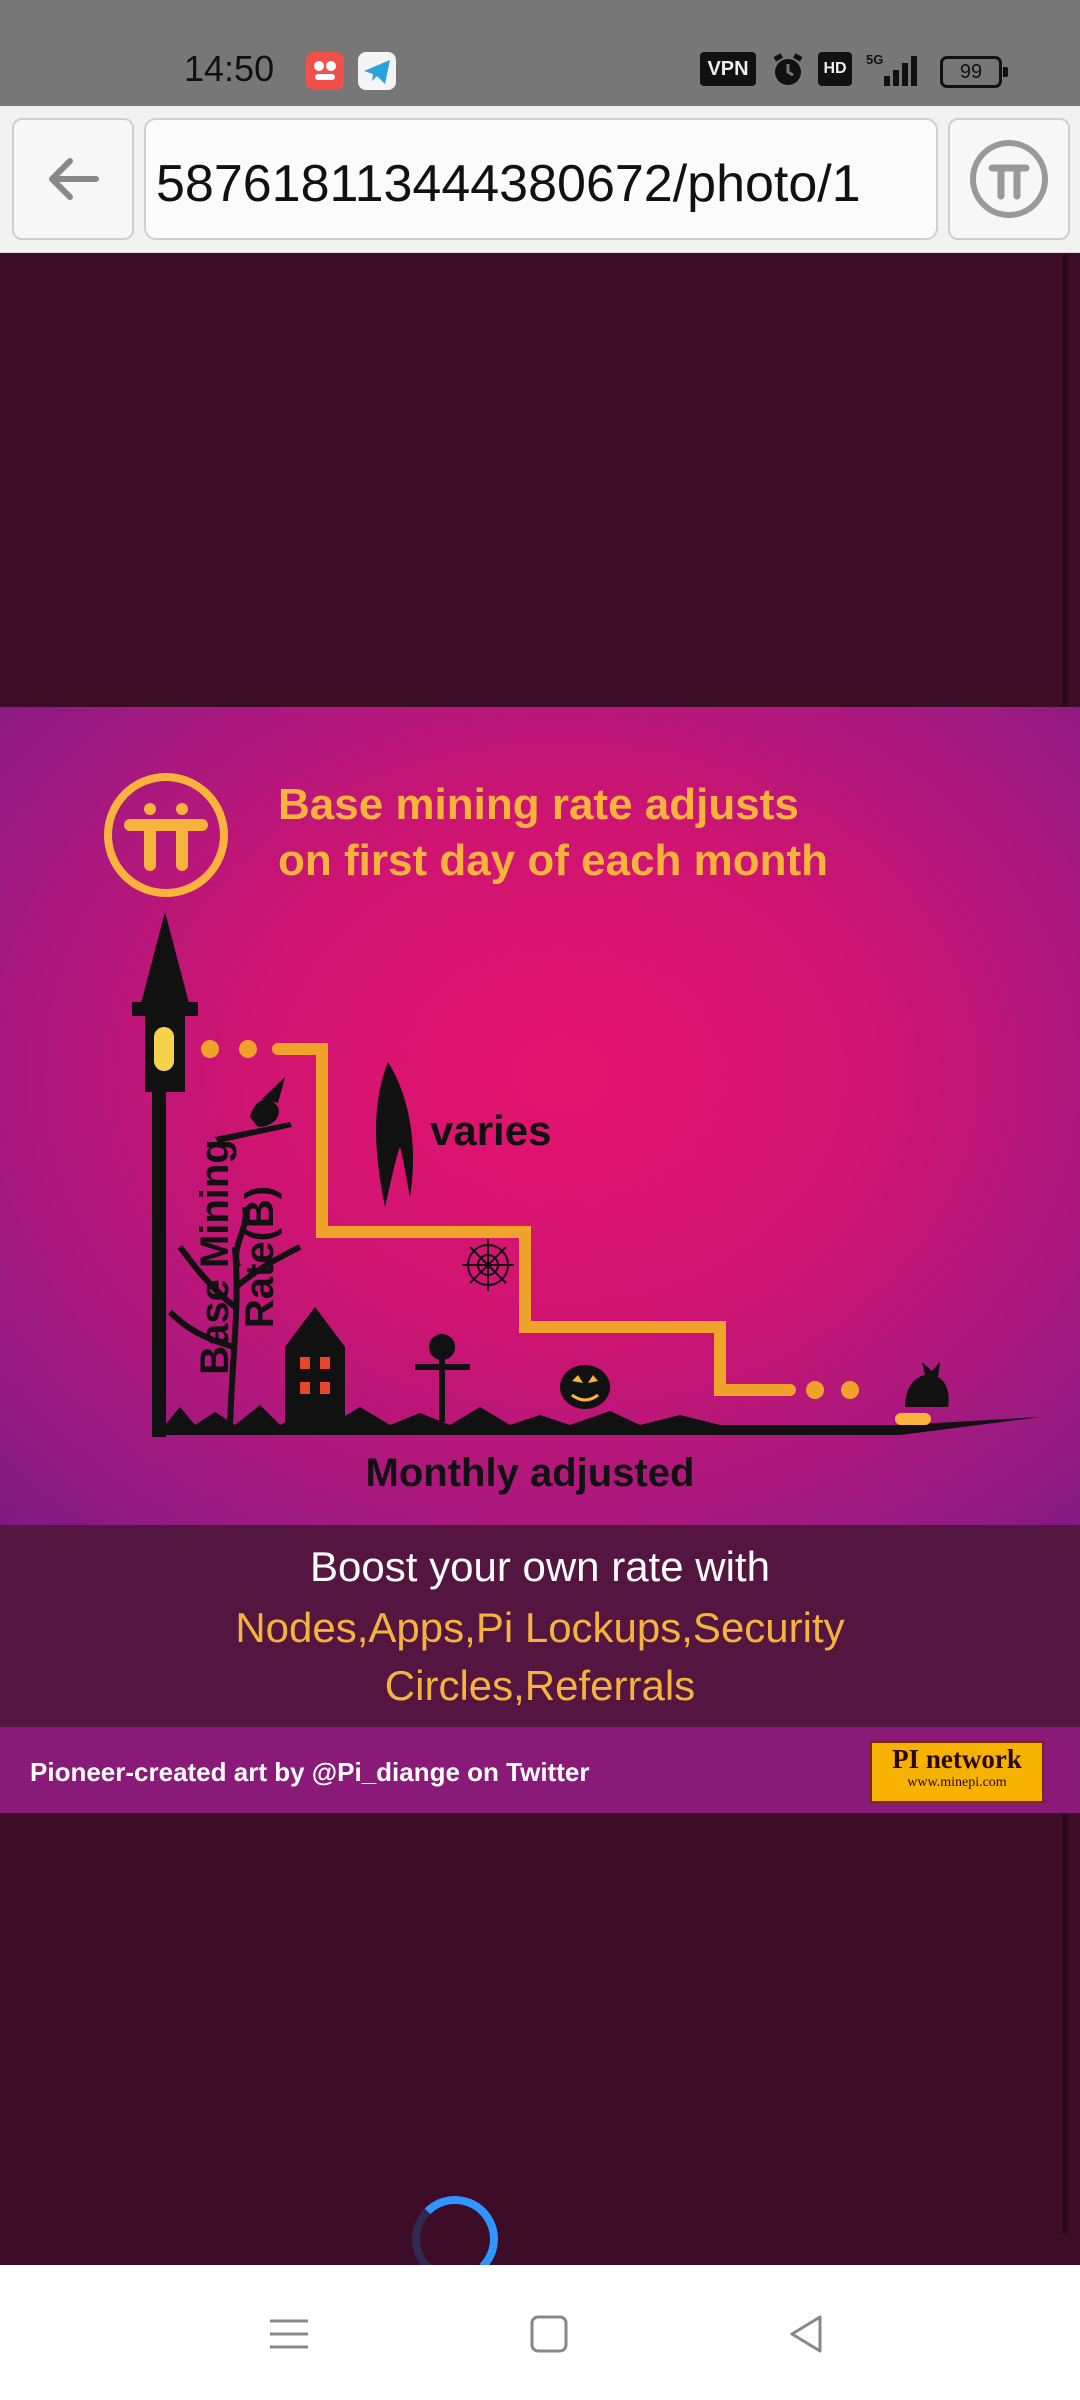 Image resolution: width=1080 pixels, height=2400 pixels. Describe the element at coordinates (540, 53) in the screenshot. I see `status-bar: 14:50 VPN HD 5G 99` at that location.